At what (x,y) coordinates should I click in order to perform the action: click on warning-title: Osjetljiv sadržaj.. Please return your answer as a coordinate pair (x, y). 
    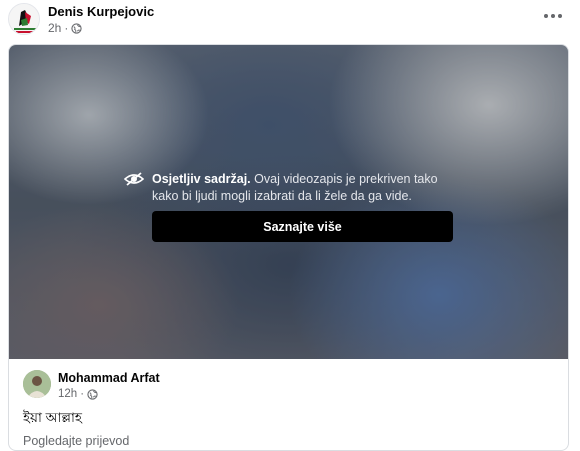
    Looking at the image, I should click on (201, 179).